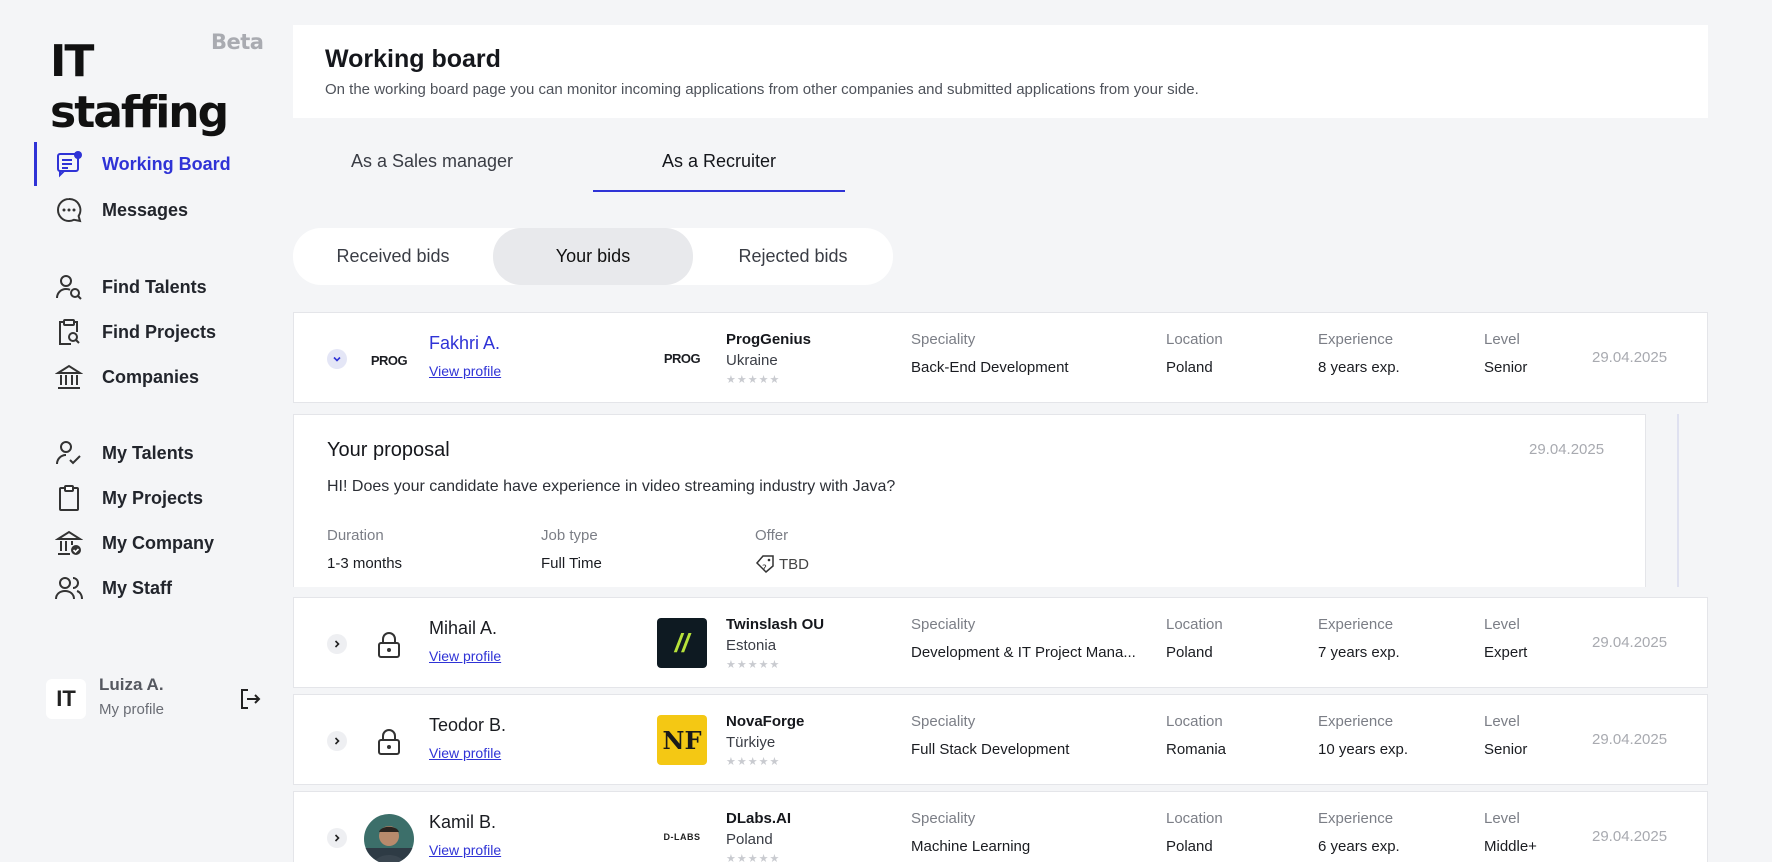 The height and width of the screenshot is (862, 1772). Describe the element at coordinates (69, 332) in the screenshot. I see `clipboard-search-icon` at that location.